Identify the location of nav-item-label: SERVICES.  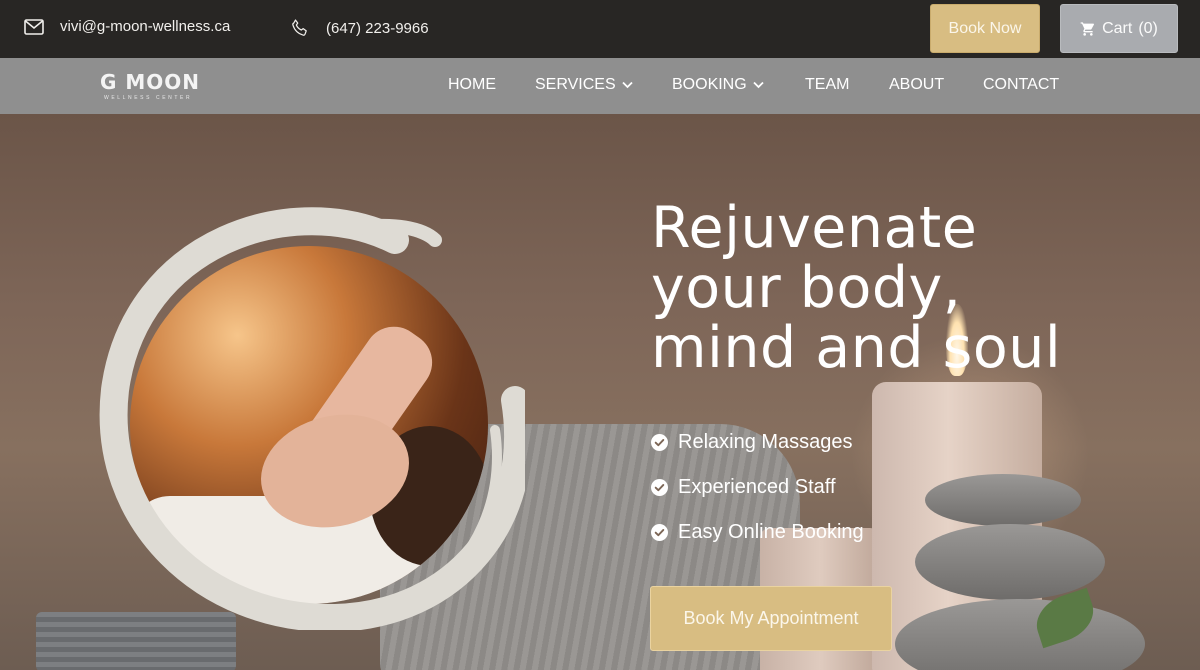
(575, 84).